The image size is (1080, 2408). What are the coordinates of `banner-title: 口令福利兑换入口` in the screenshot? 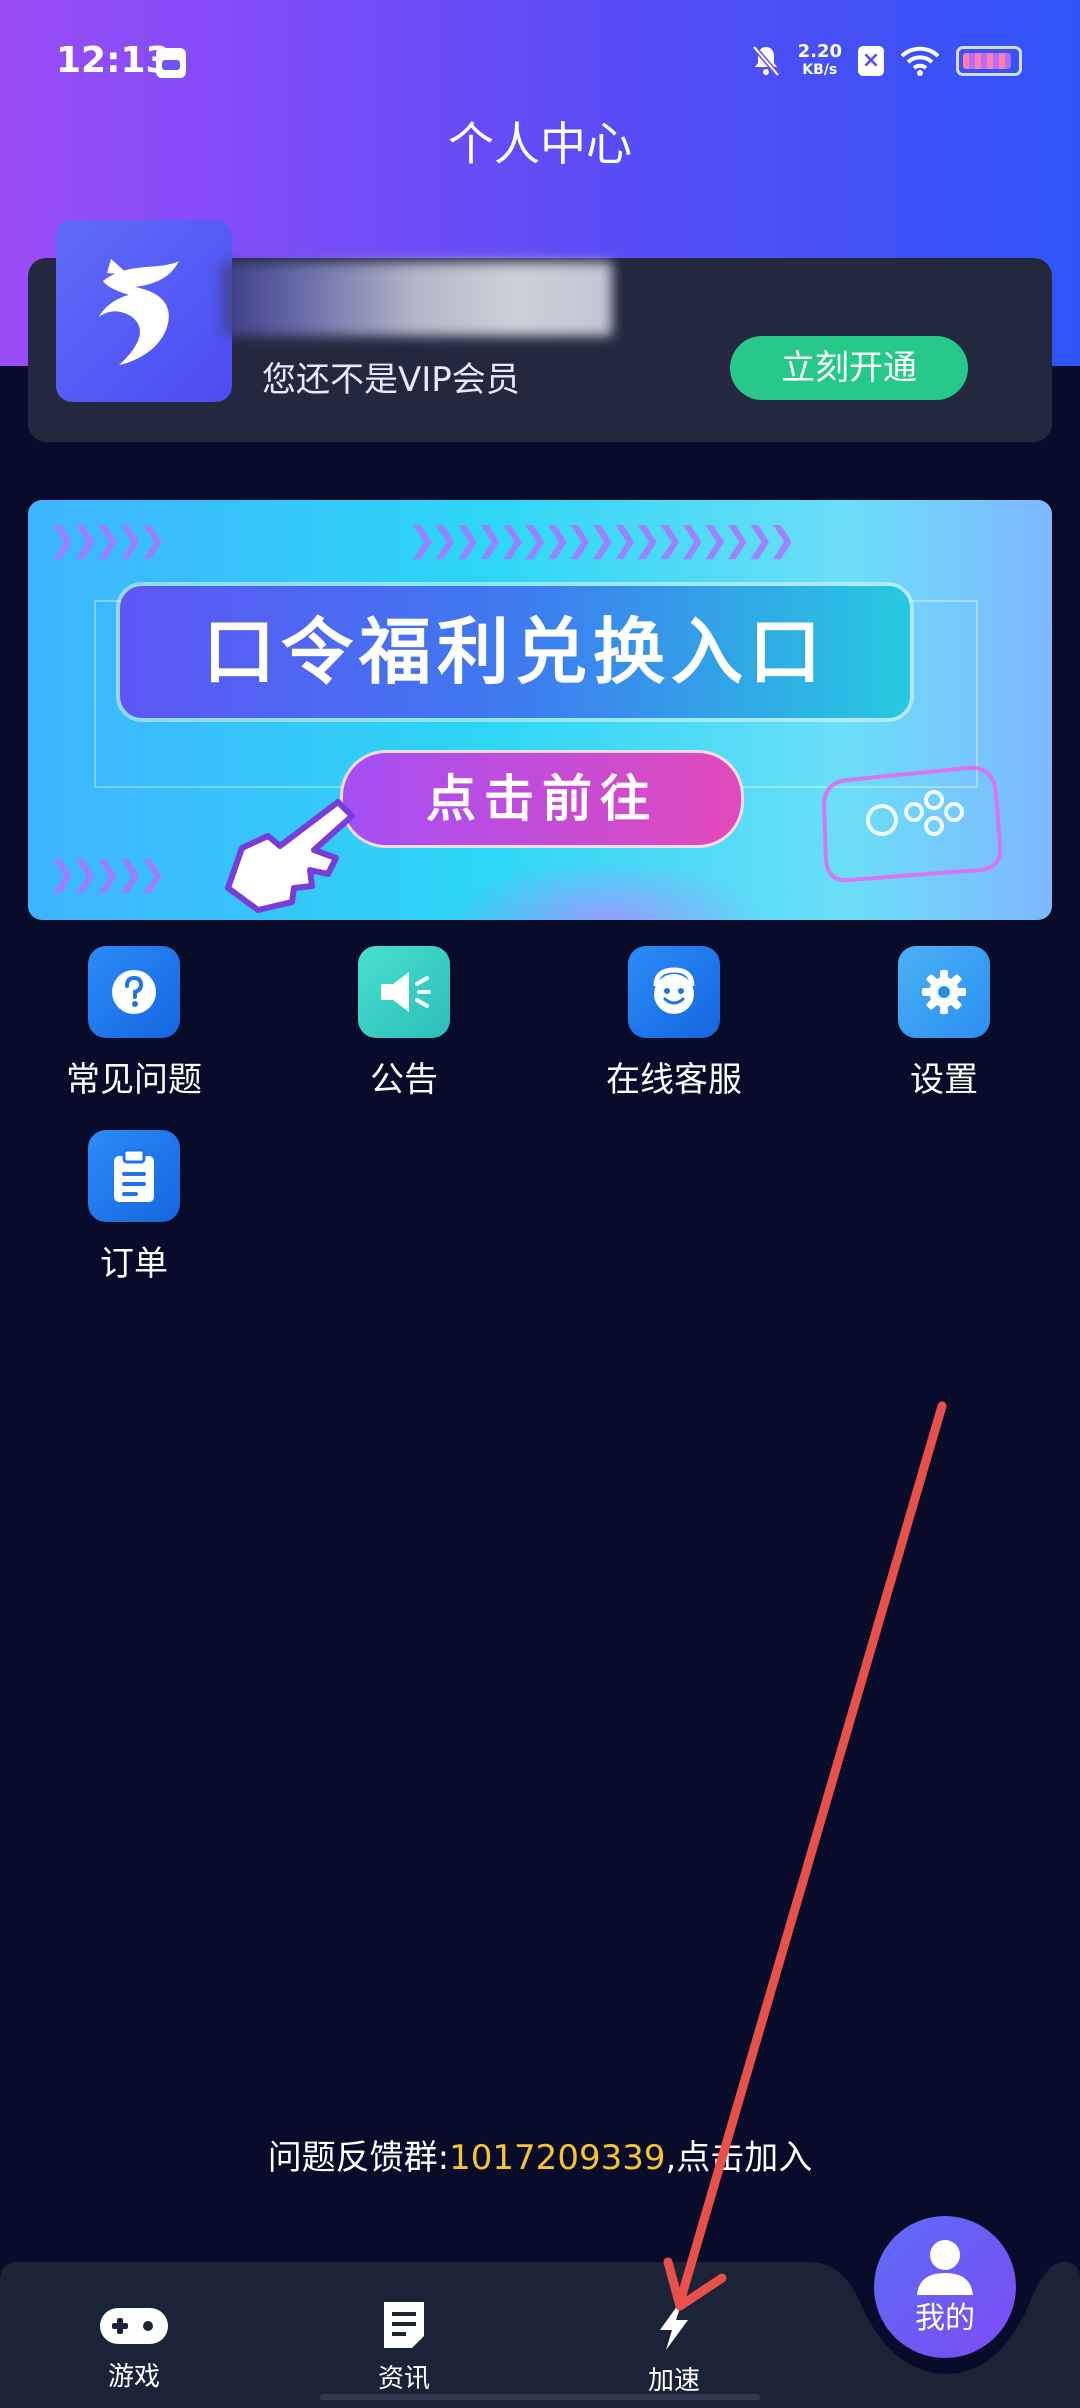 It's located at (514, 652).